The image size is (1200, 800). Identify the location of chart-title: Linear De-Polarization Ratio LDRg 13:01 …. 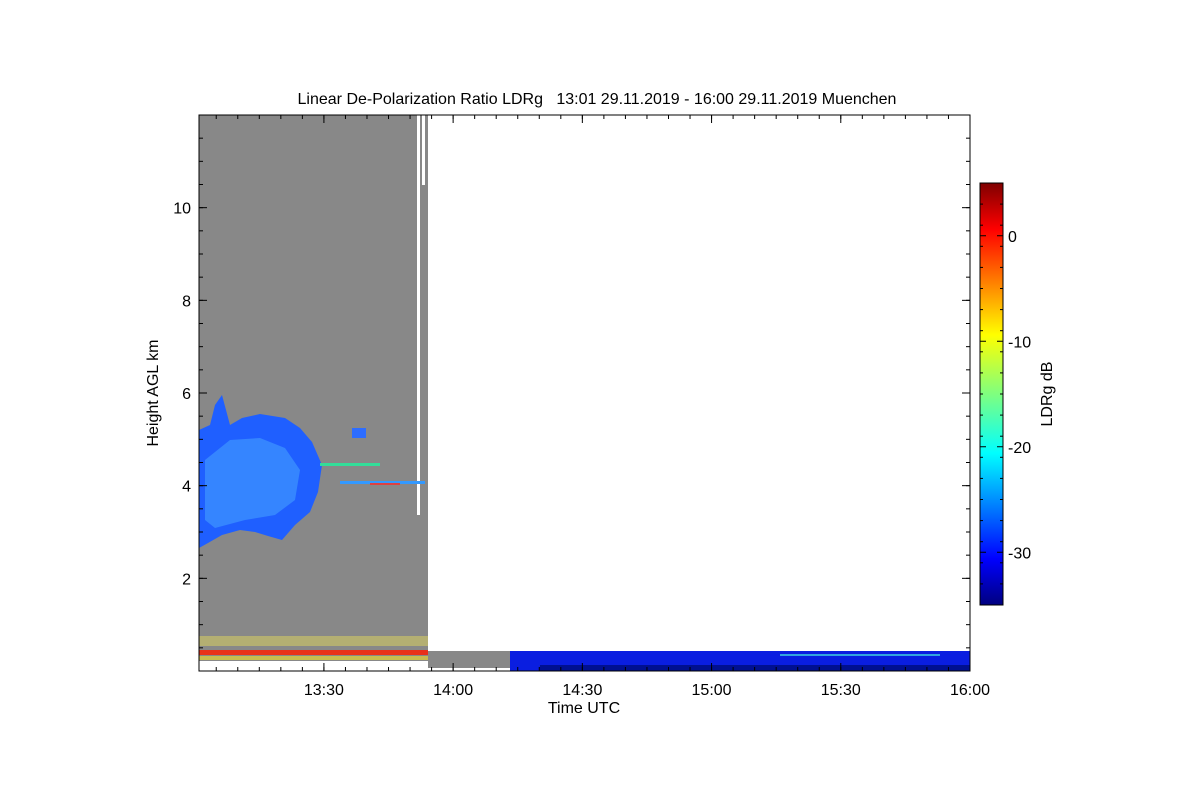
(597, 99).